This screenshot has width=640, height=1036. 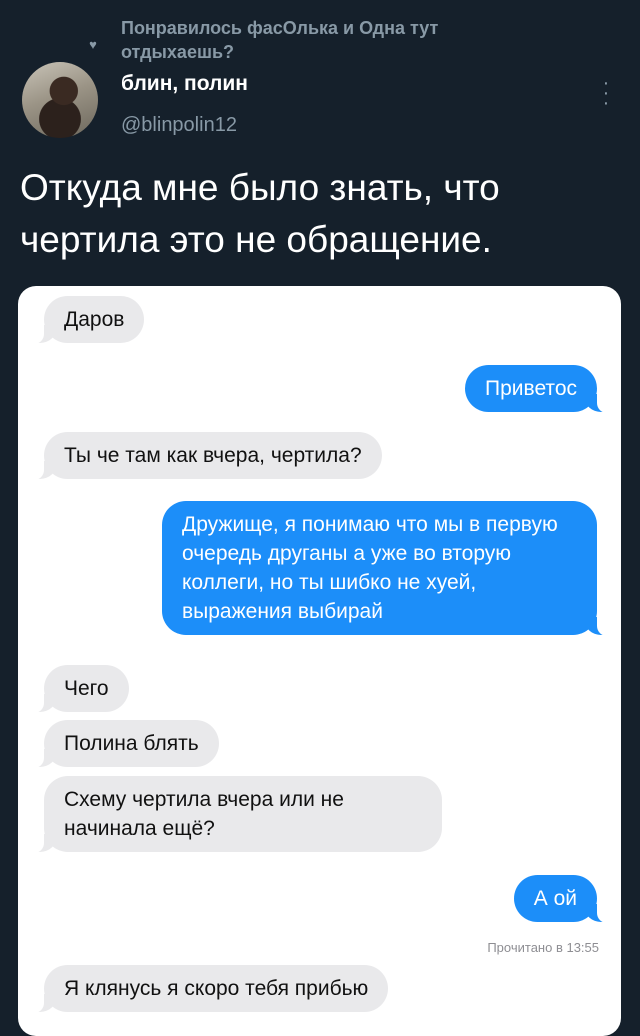 I want to click on author-display-name: блин, полин, so click(x=184, y=84).